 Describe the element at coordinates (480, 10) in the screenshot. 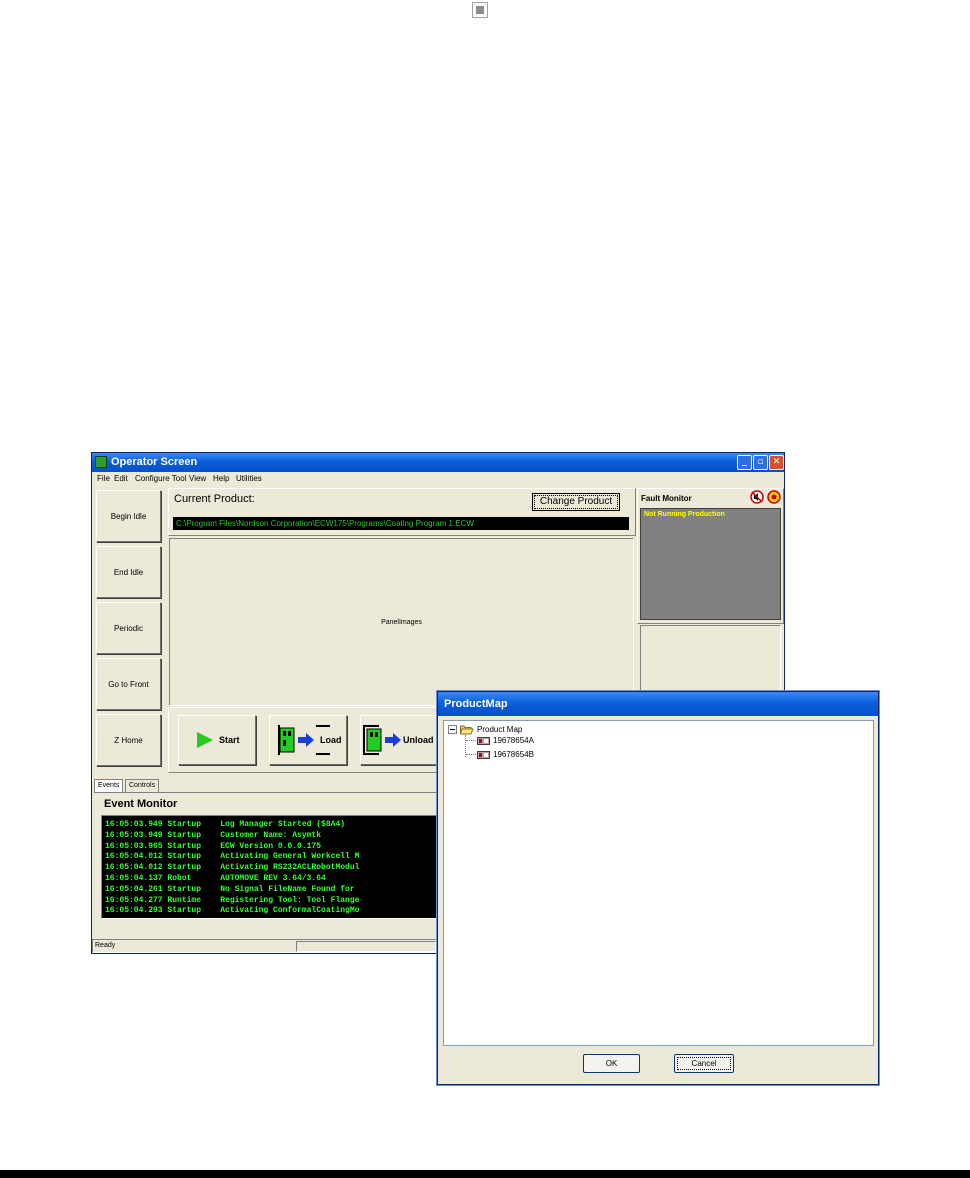

I see `stop-icon` at that location.